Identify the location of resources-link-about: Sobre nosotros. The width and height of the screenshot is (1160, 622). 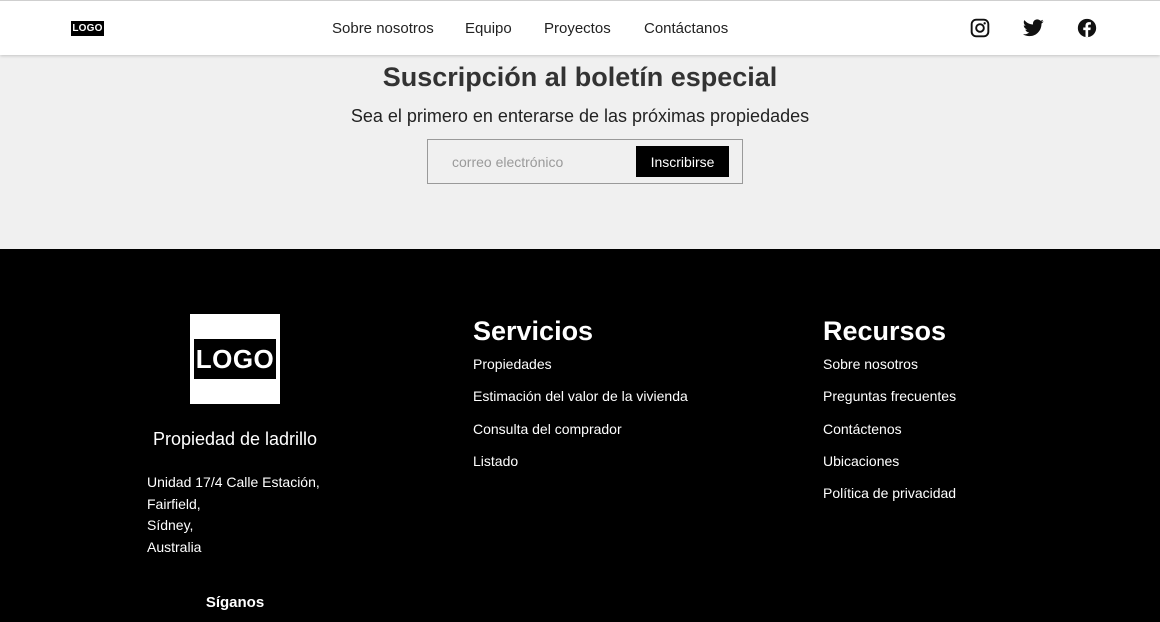
(889, 364).